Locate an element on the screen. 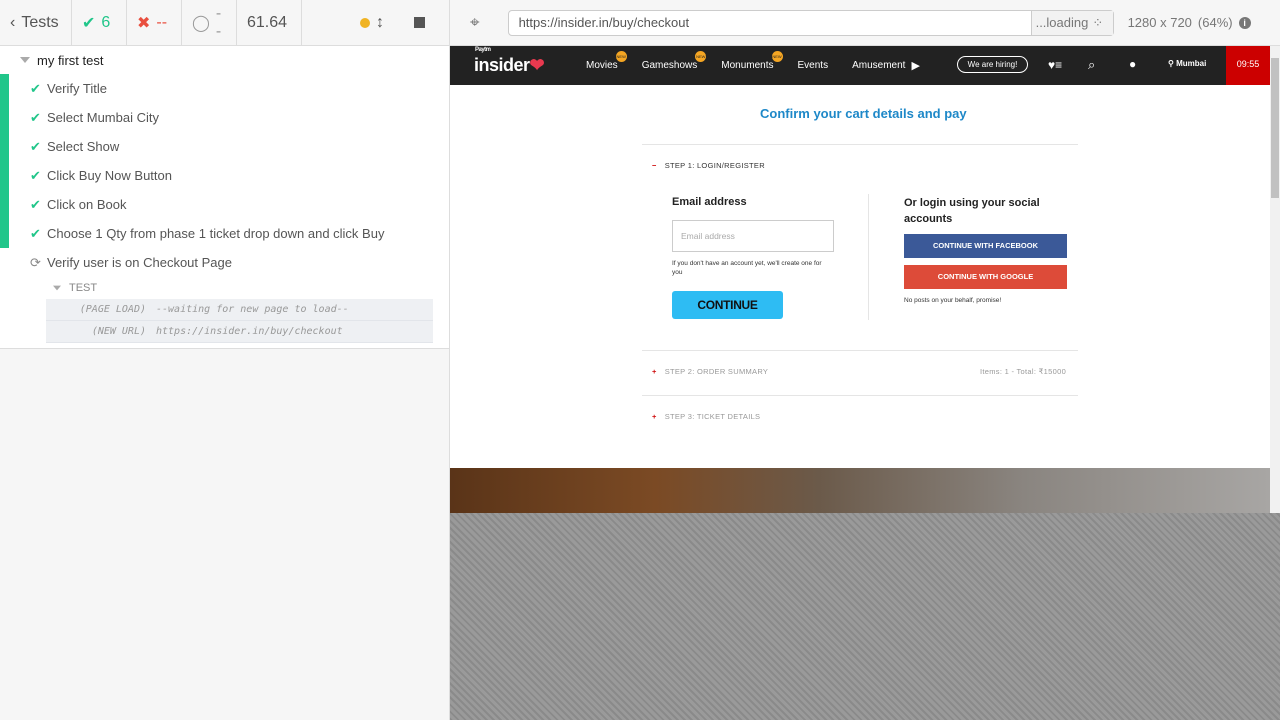  step-1-header: − STEP 1: LOGIN/REGISTER is located at coordinates (708, 165).